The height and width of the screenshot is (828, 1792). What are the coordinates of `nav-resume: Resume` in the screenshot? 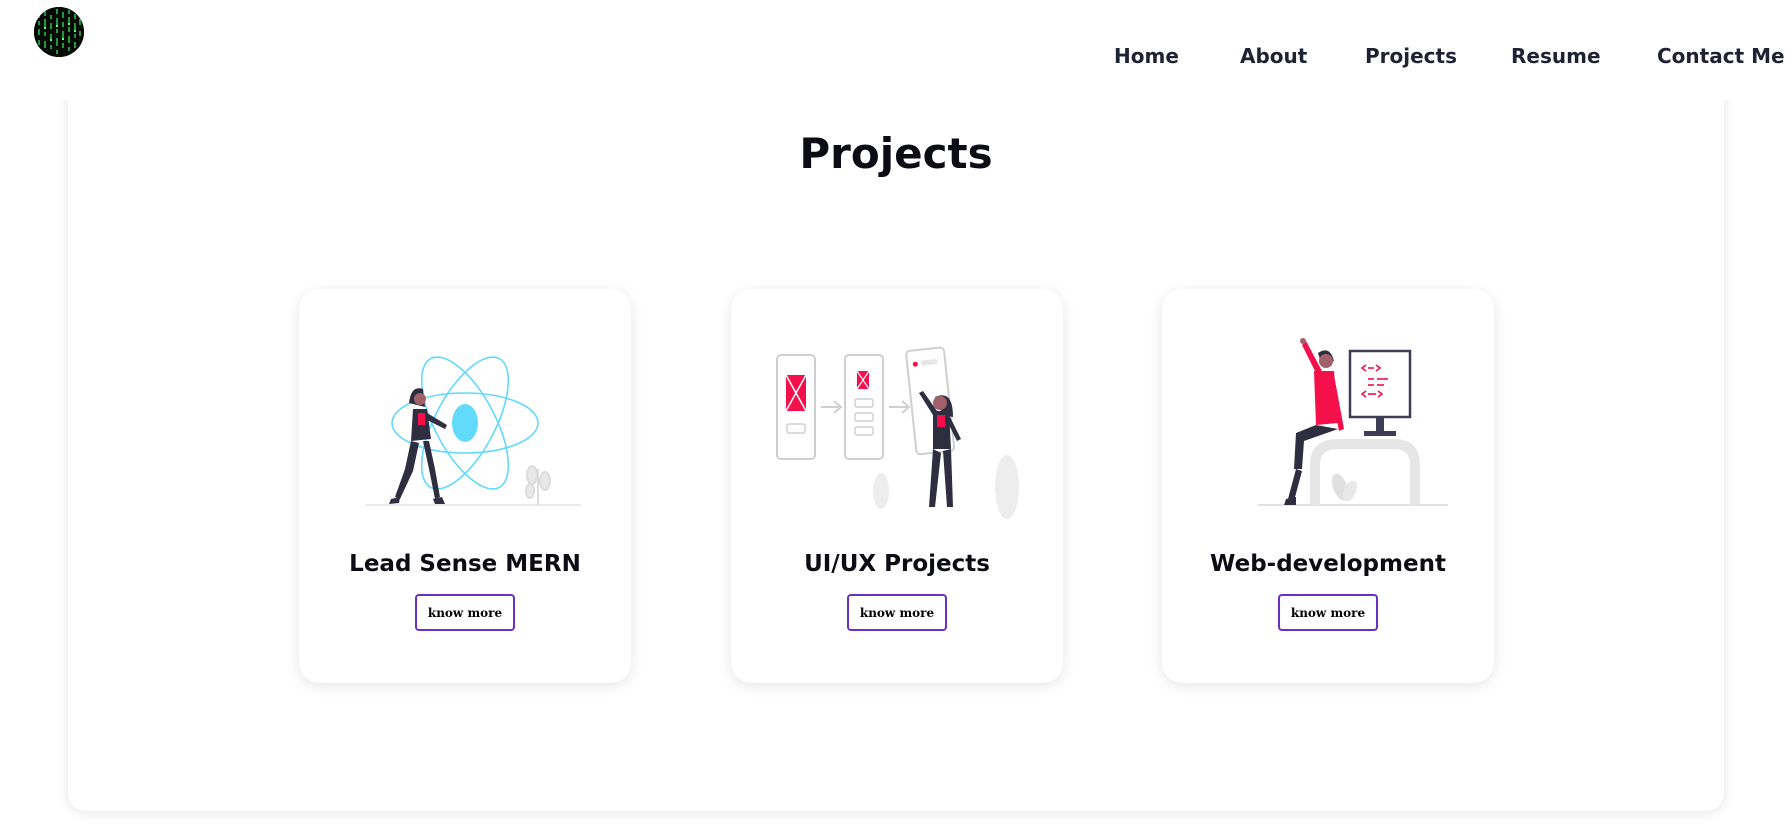 It's located at (1556, 56).